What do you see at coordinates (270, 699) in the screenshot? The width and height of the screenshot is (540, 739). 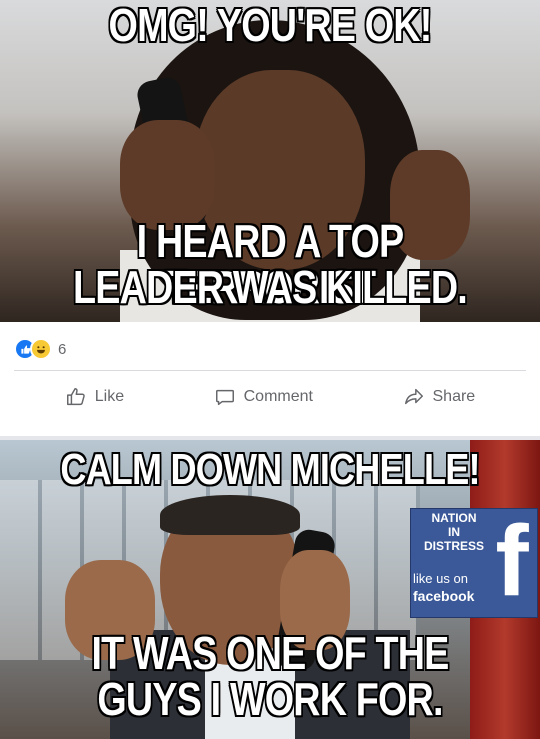 I see `bottom-caption-line2: GUYS I WORK FOR.` at bounding box center [270, 699].